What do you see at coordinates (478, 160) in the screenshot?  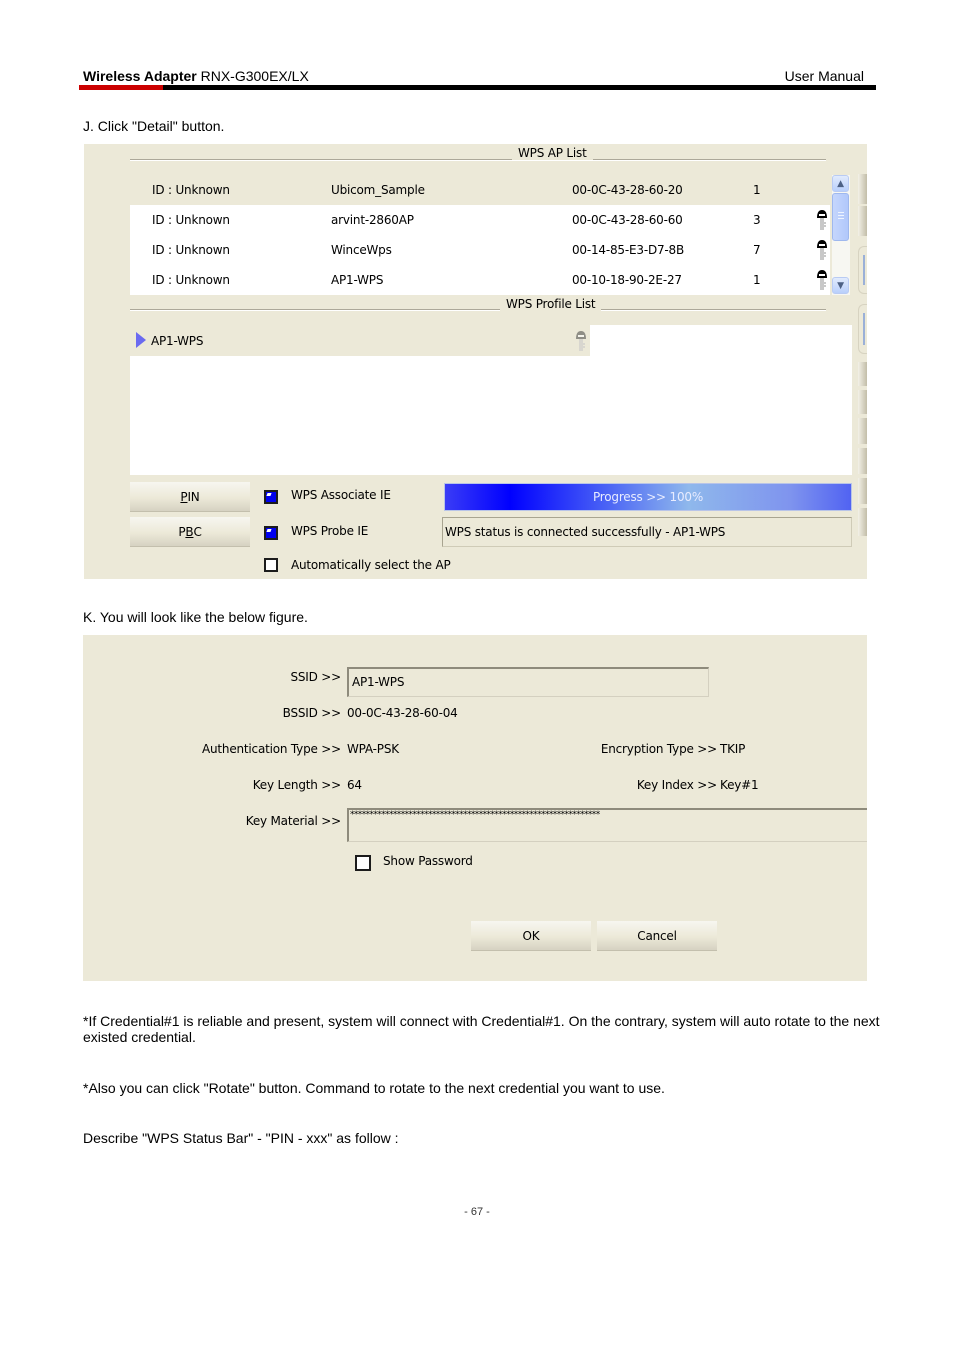 I see `ap-list-group-line` at bounding box center [478, 160].